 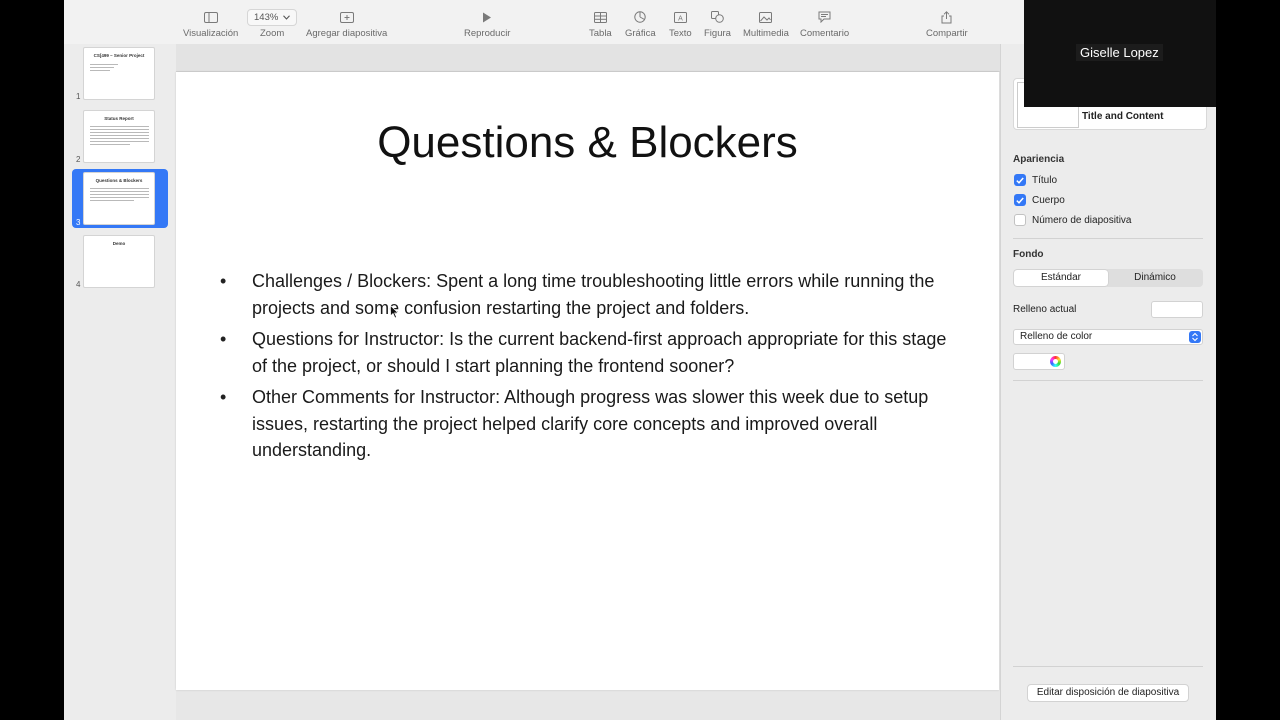 I want to click on slide-preview: CS[499 – Senior Project, so click(x=119, y=73).